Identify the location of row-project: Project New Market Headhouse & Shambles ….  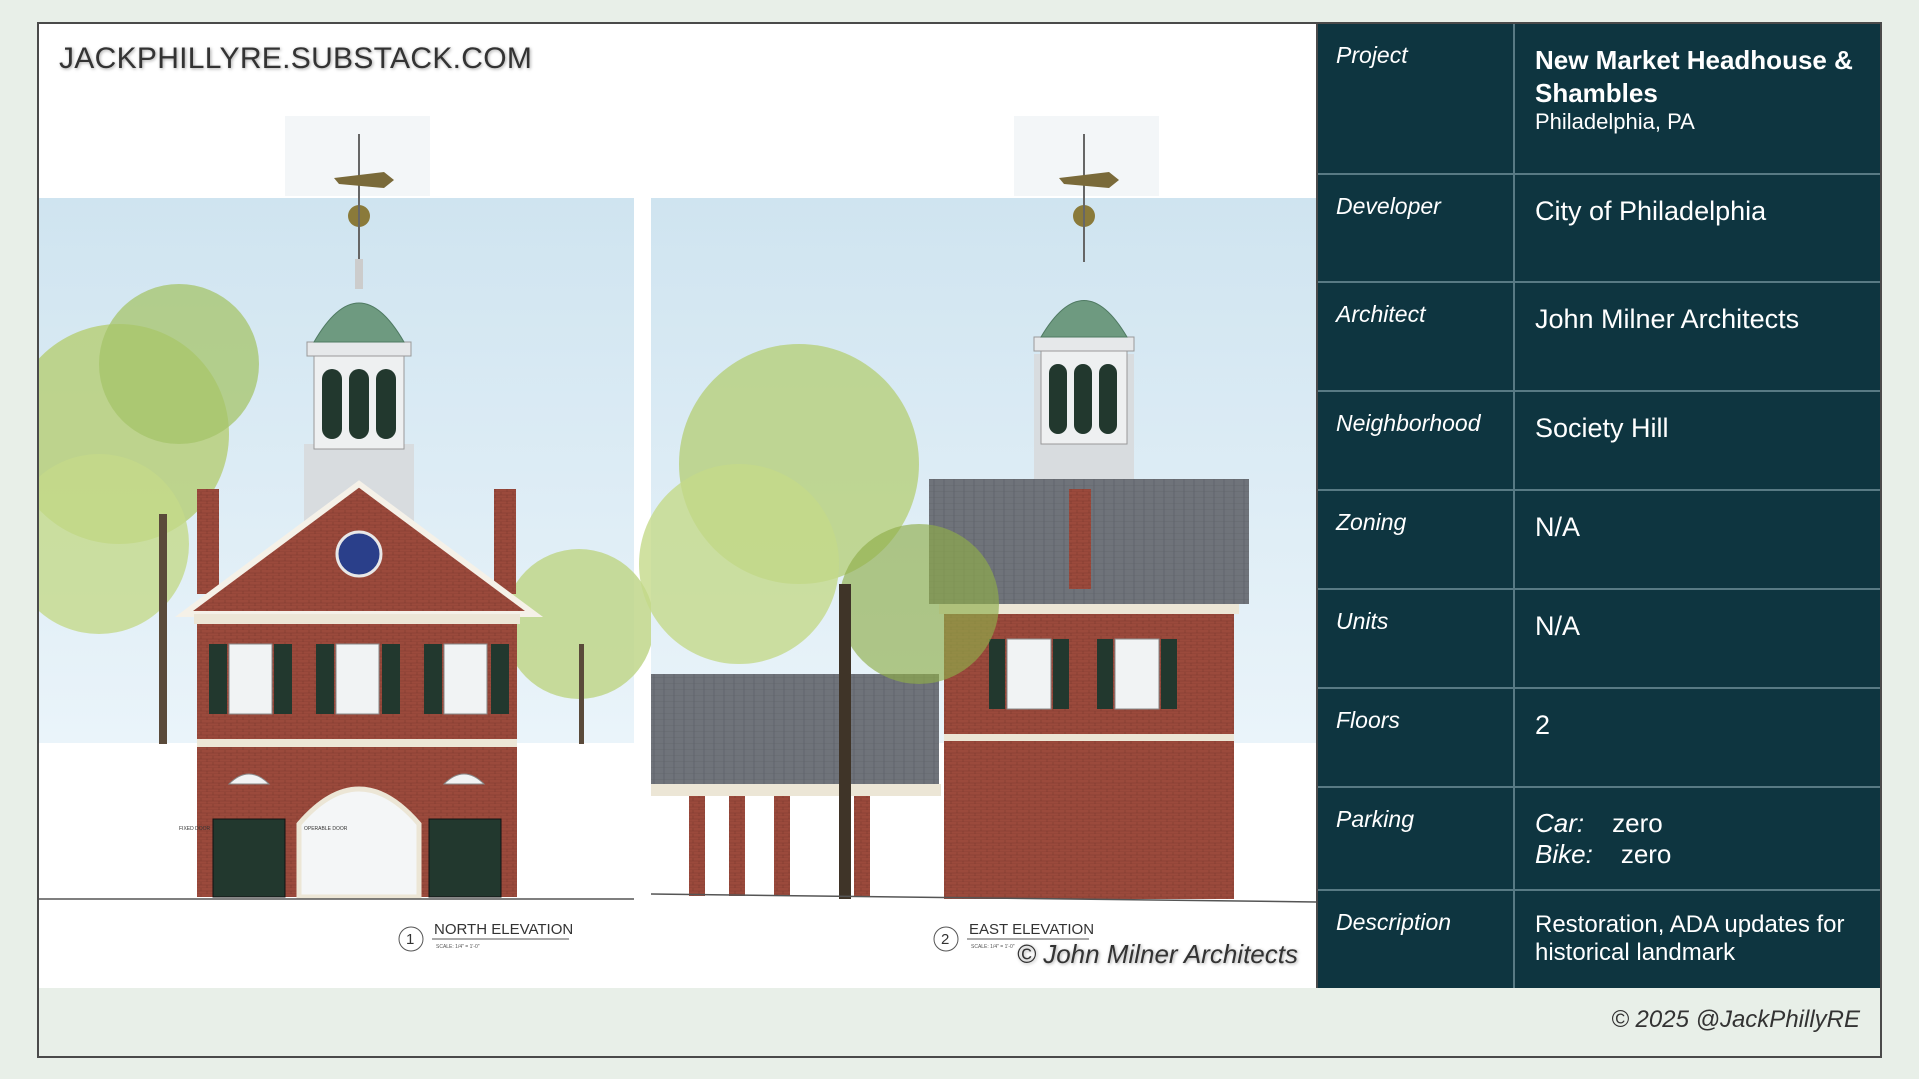
(1599, 99).